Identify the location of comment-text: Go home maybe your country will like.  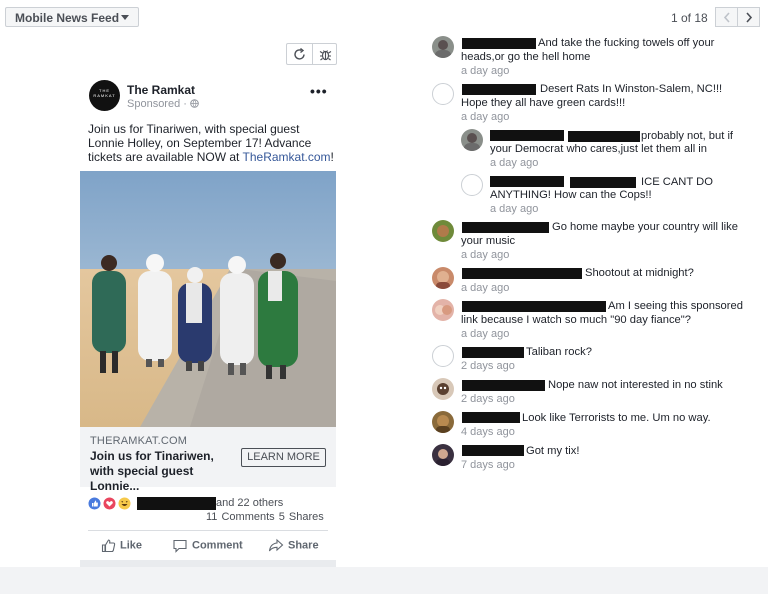
(645, 227).